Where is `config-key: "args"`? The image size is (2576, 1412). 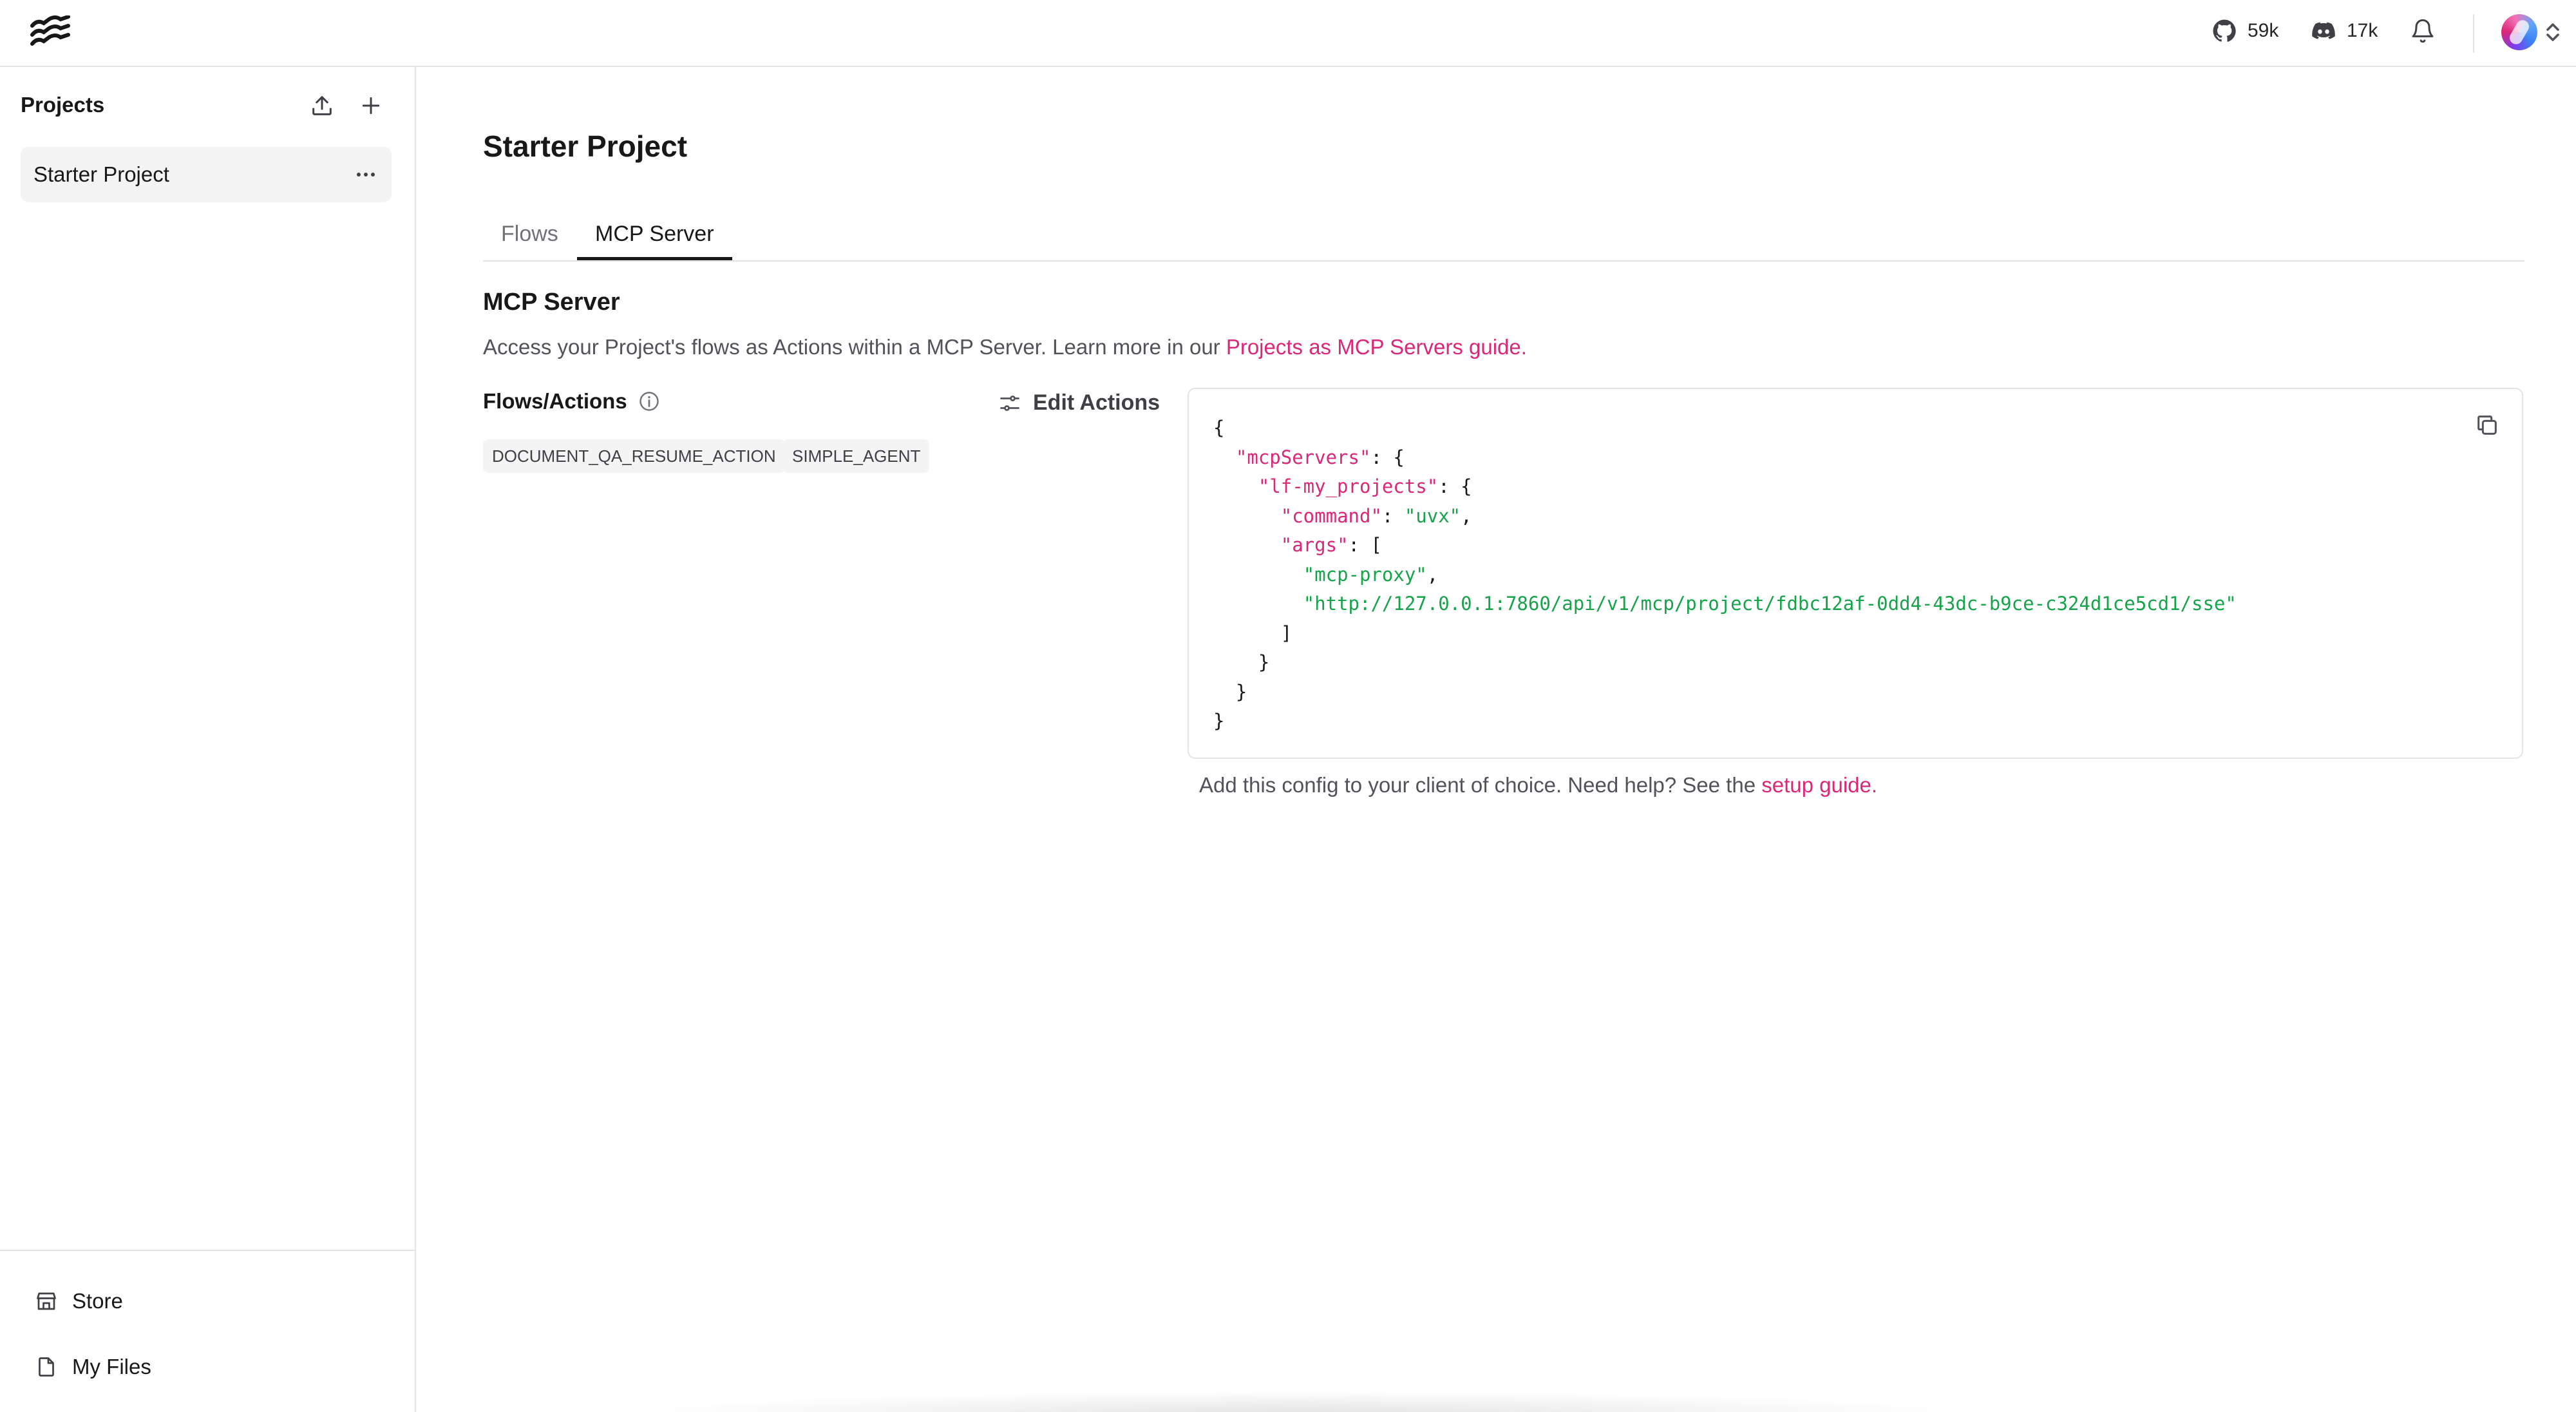 config-key: "args" is located at coordinates (1315, 545).